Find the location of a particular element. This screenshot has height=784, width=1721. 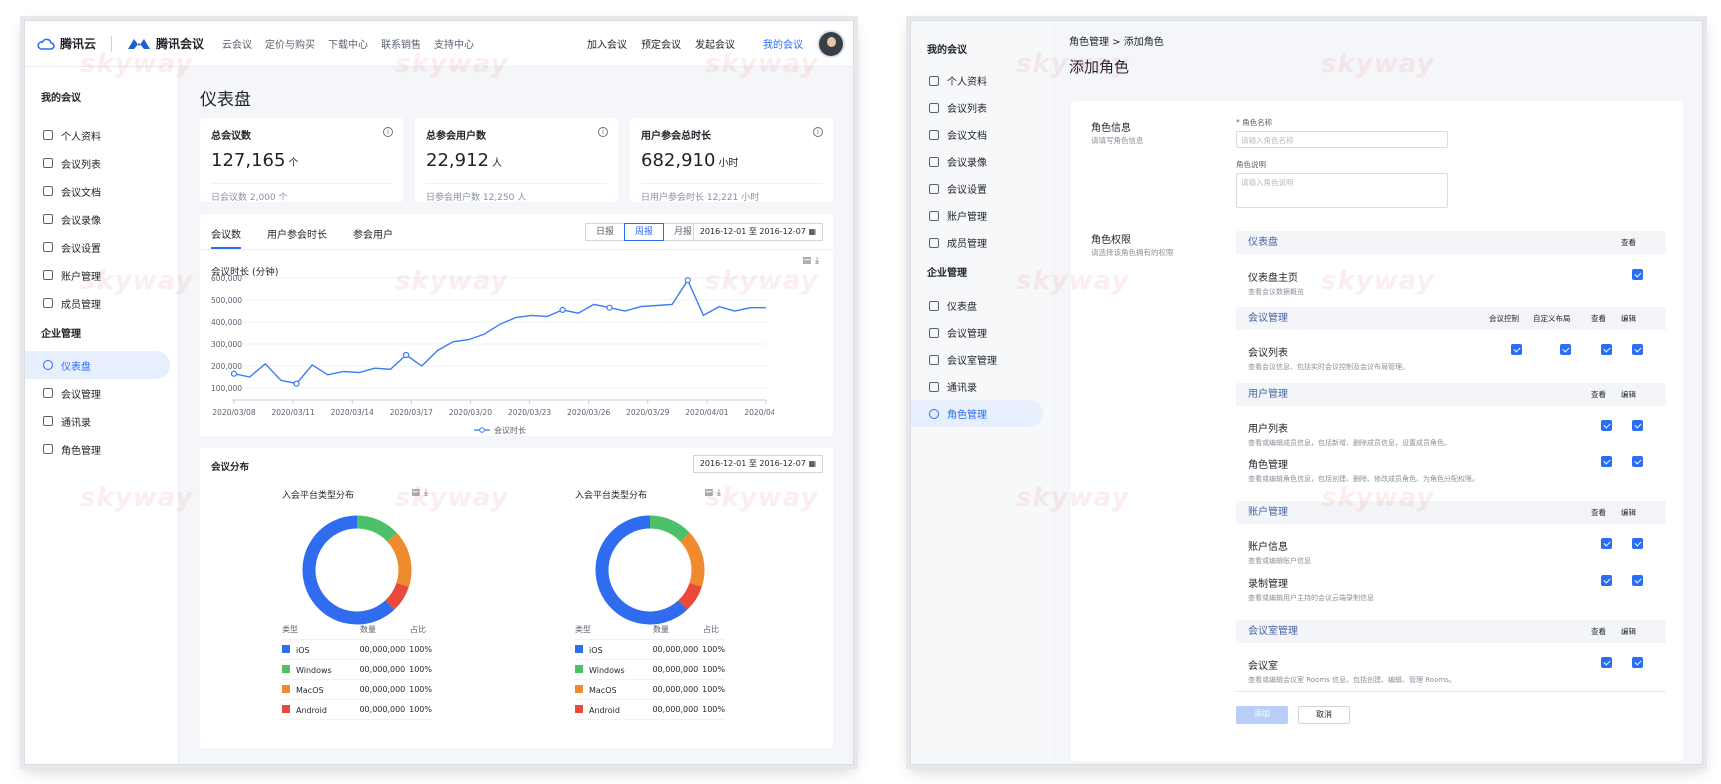

col-pct: 占比 is located at coordinates (711, 629).